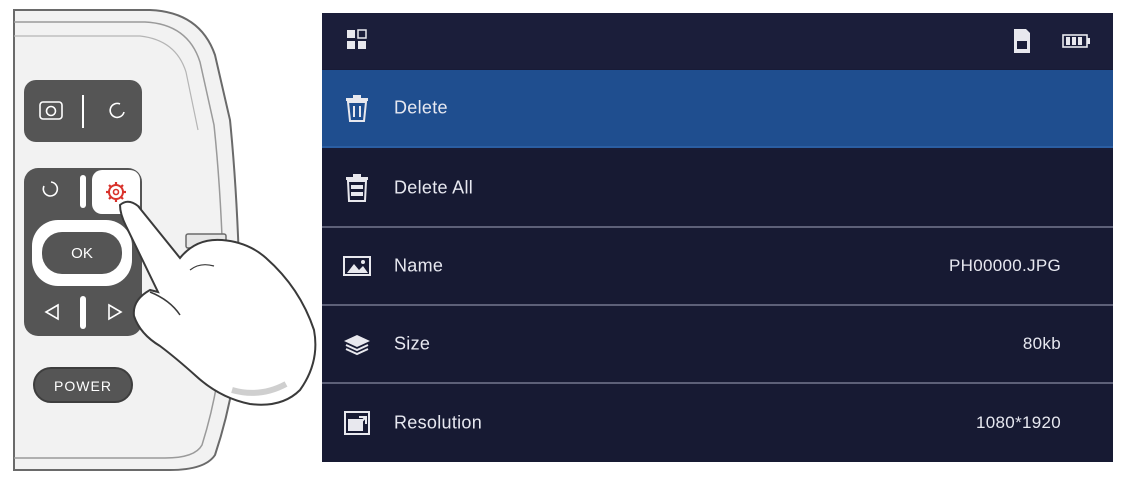 The image size is (1128, 480). What do you see at coordinates (717, 267) in the screenshot?
I see `menu-item-name: Name PH00000.JPG` at bounding box center [717, 267].